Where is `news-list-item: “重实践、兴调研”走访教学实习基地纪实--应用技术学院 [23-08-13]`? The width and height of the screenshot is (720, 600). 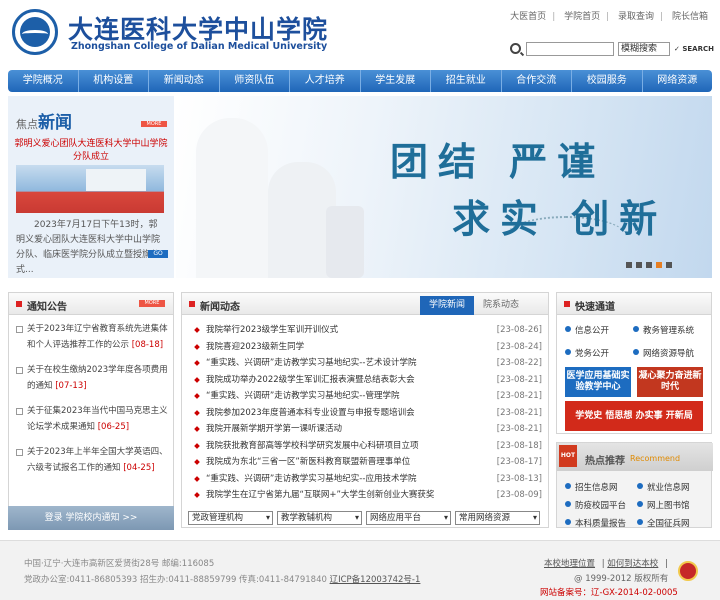 news-list-item: “重实践、兴调研”走访教学实习基地纪实--应用技术学院 [23-08-13] is located at coordinates (367, 478).